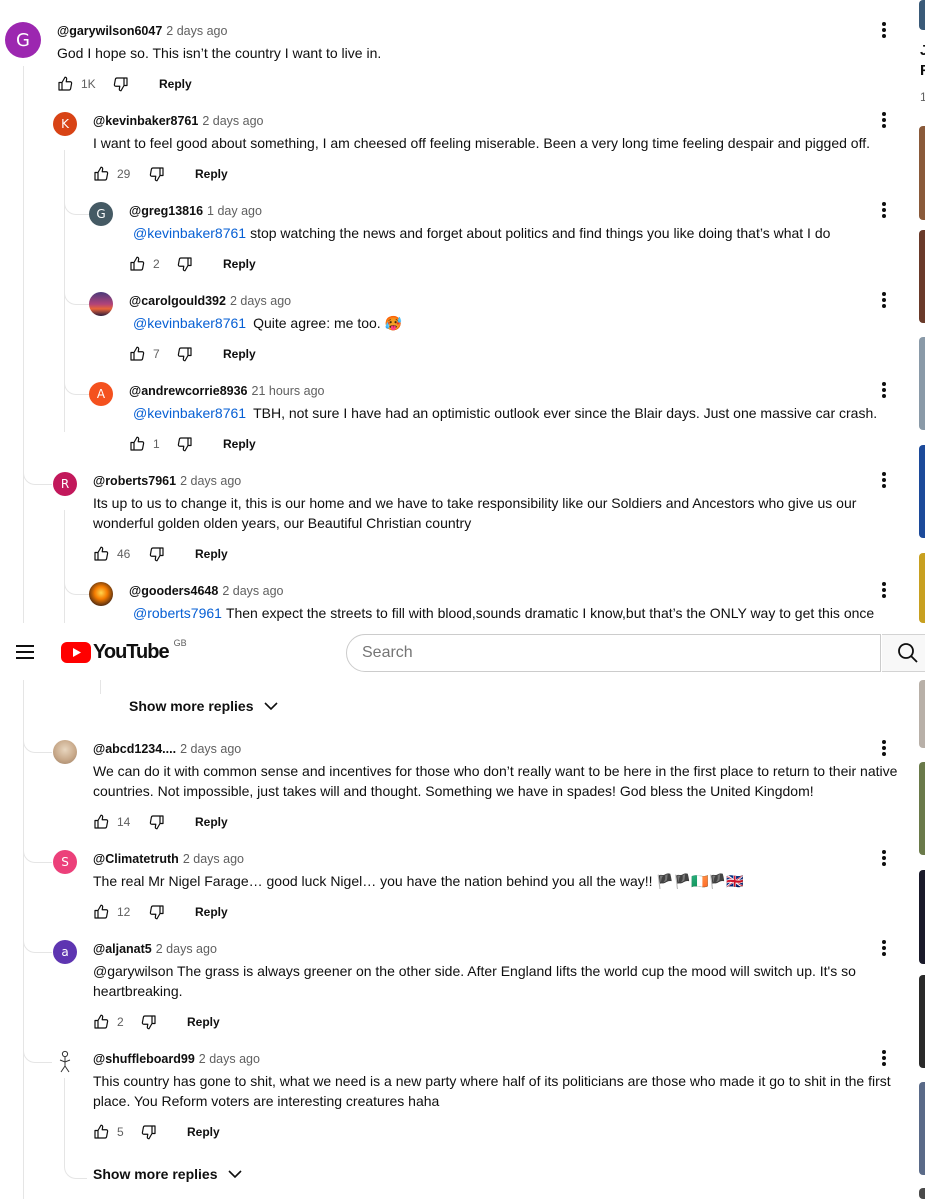 The height and width of the screenshot is (1199, 925). I want to click on comment-author: @aljanat5, so click(122, 949).